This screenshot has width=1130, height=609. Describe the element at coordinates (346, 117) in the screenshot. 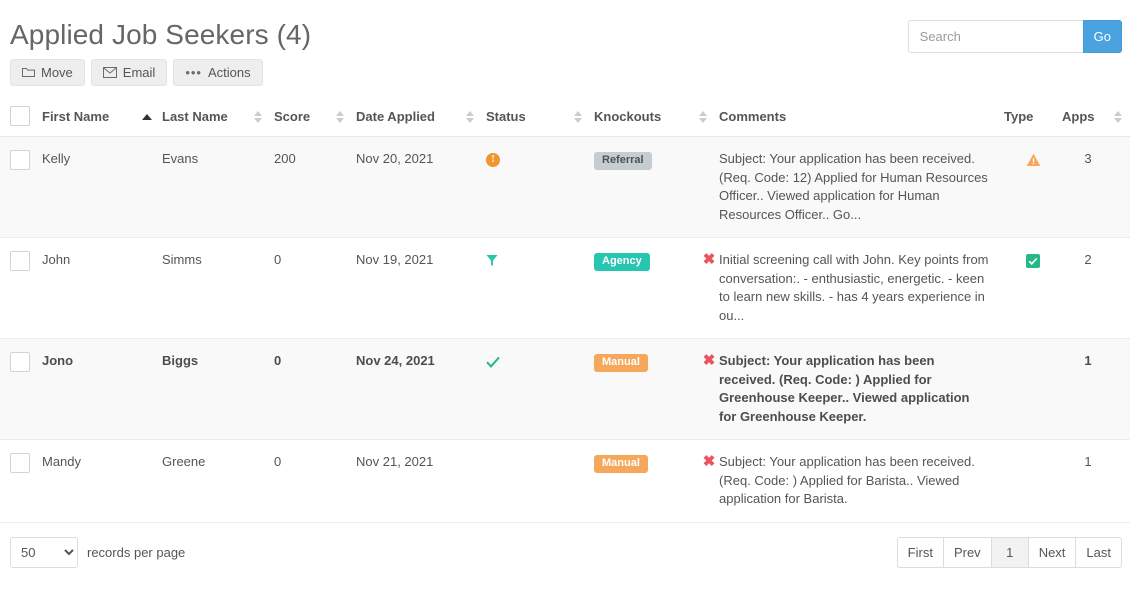

I see `sort-score` at that location.